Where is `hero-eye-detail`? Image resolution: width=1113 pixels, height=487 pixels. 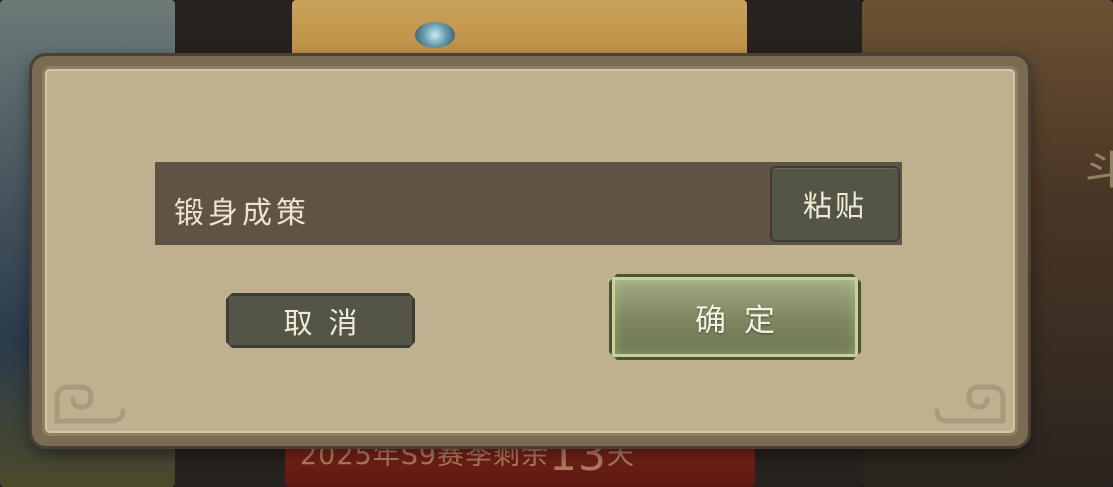
hero-eye-detail is located at coordinates (435, 35).